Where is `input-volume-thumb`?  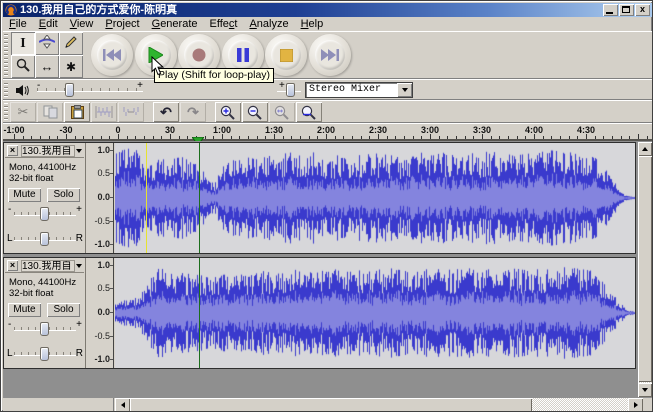
input-volume-thumb is located at coordinates (290, 90).